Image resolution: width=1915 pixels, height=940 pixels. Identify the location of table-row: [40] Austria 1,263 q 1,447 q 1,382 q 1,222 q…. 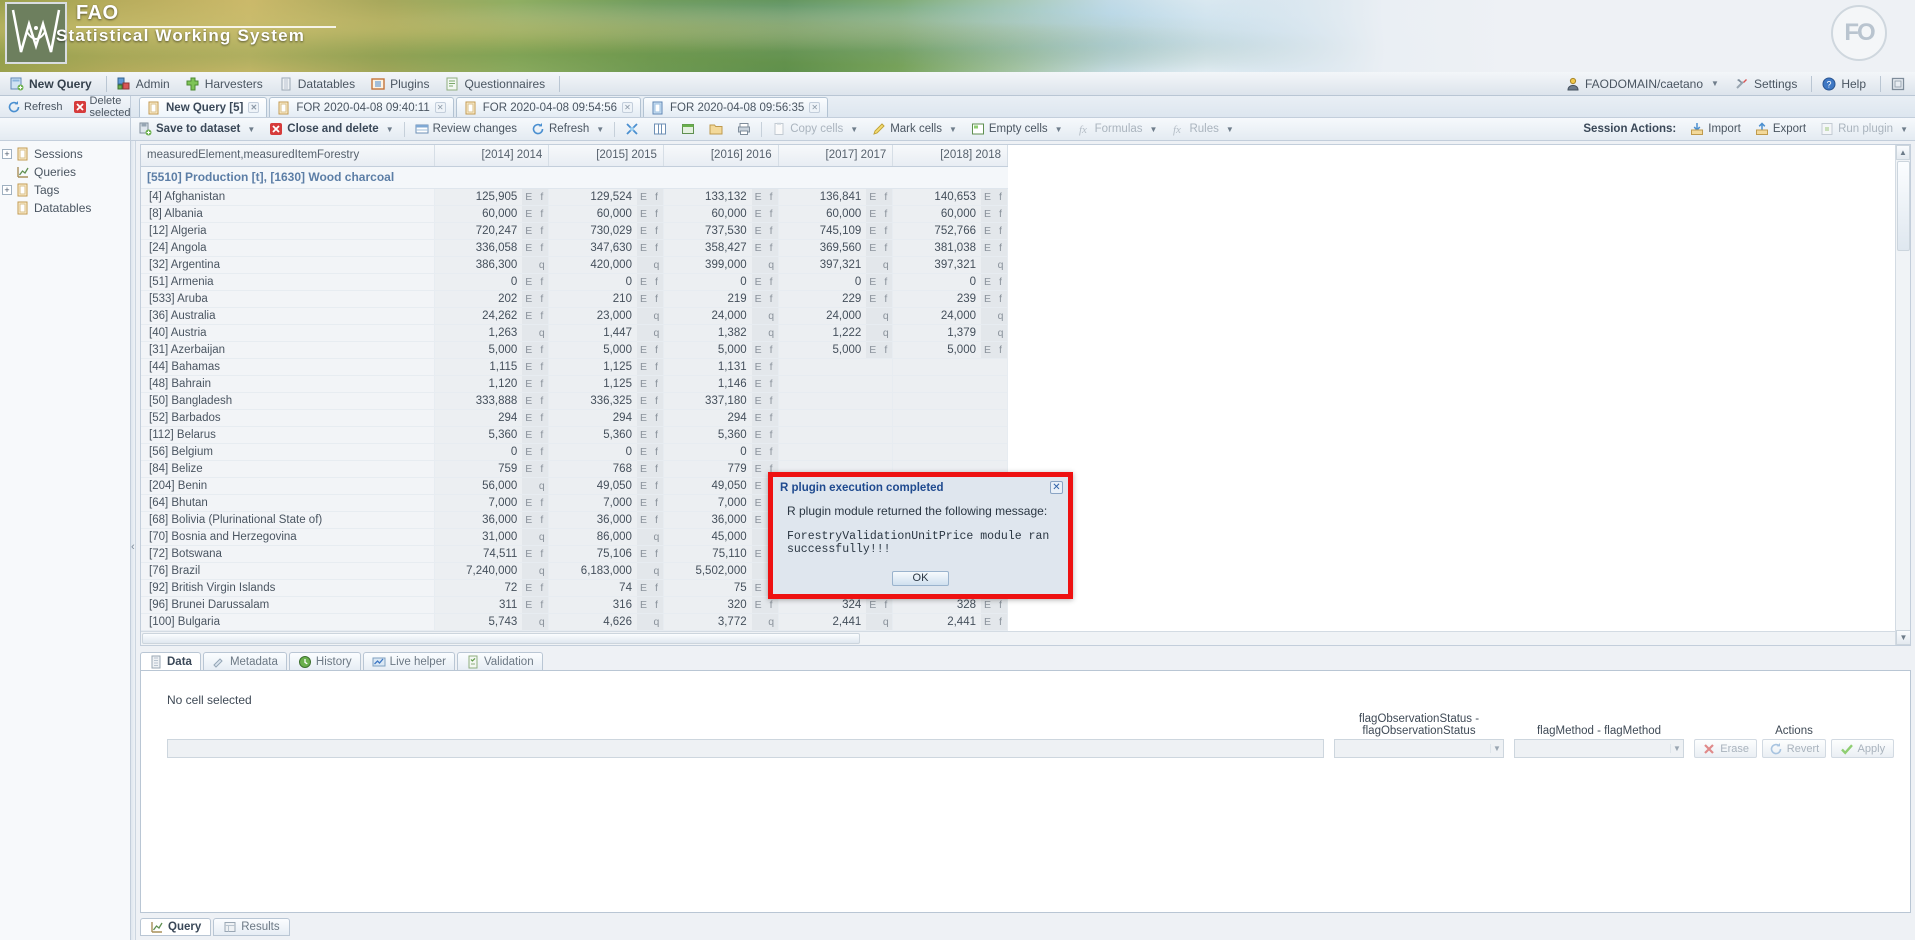
(574, 333).